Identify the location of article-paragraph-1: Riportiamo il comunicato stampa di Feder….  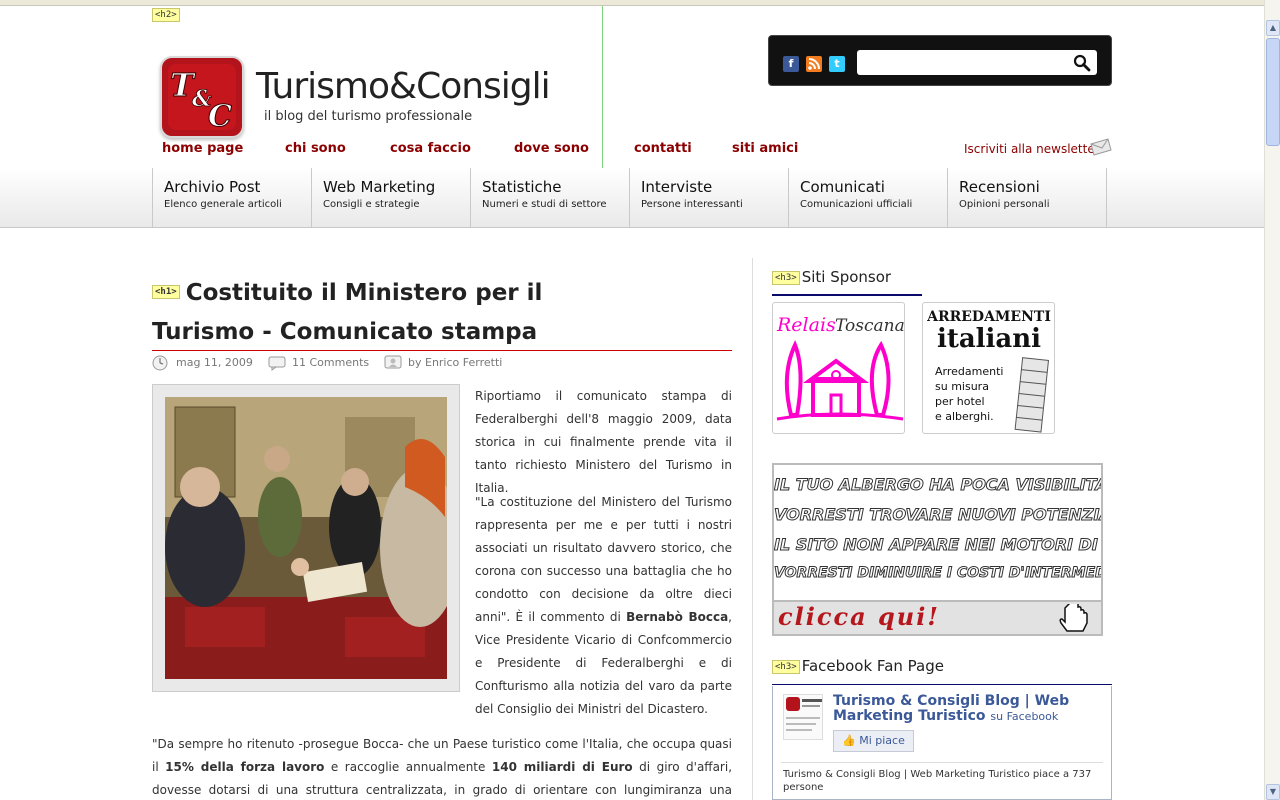
(603, 442).